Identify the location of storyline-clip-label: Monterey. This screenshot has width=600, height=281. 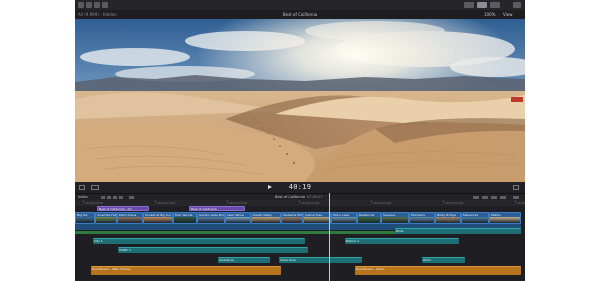
(418, 215).